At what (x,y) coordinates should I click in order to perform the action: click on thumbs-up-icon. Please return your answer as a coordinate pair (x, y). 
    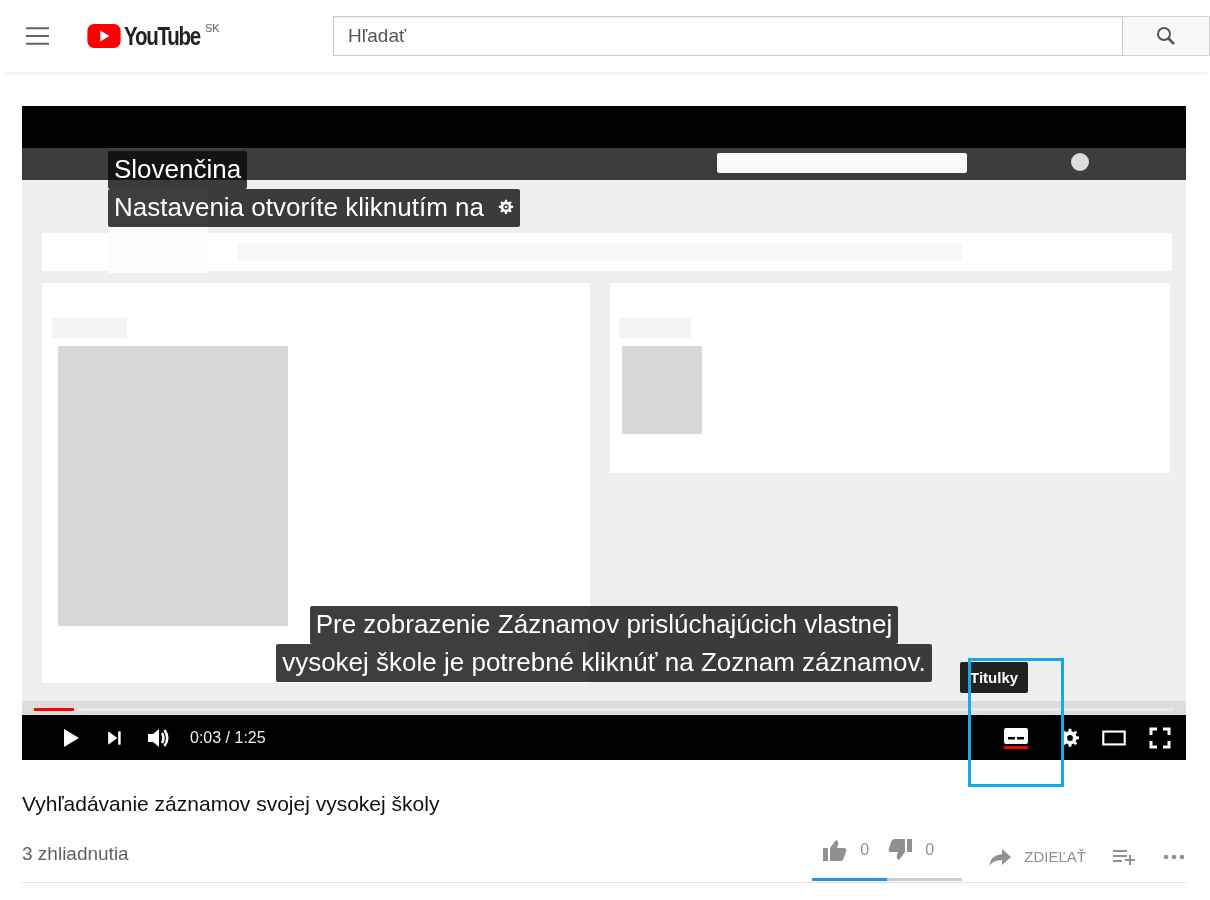
    Looking at the image, I should click on (835, 850).